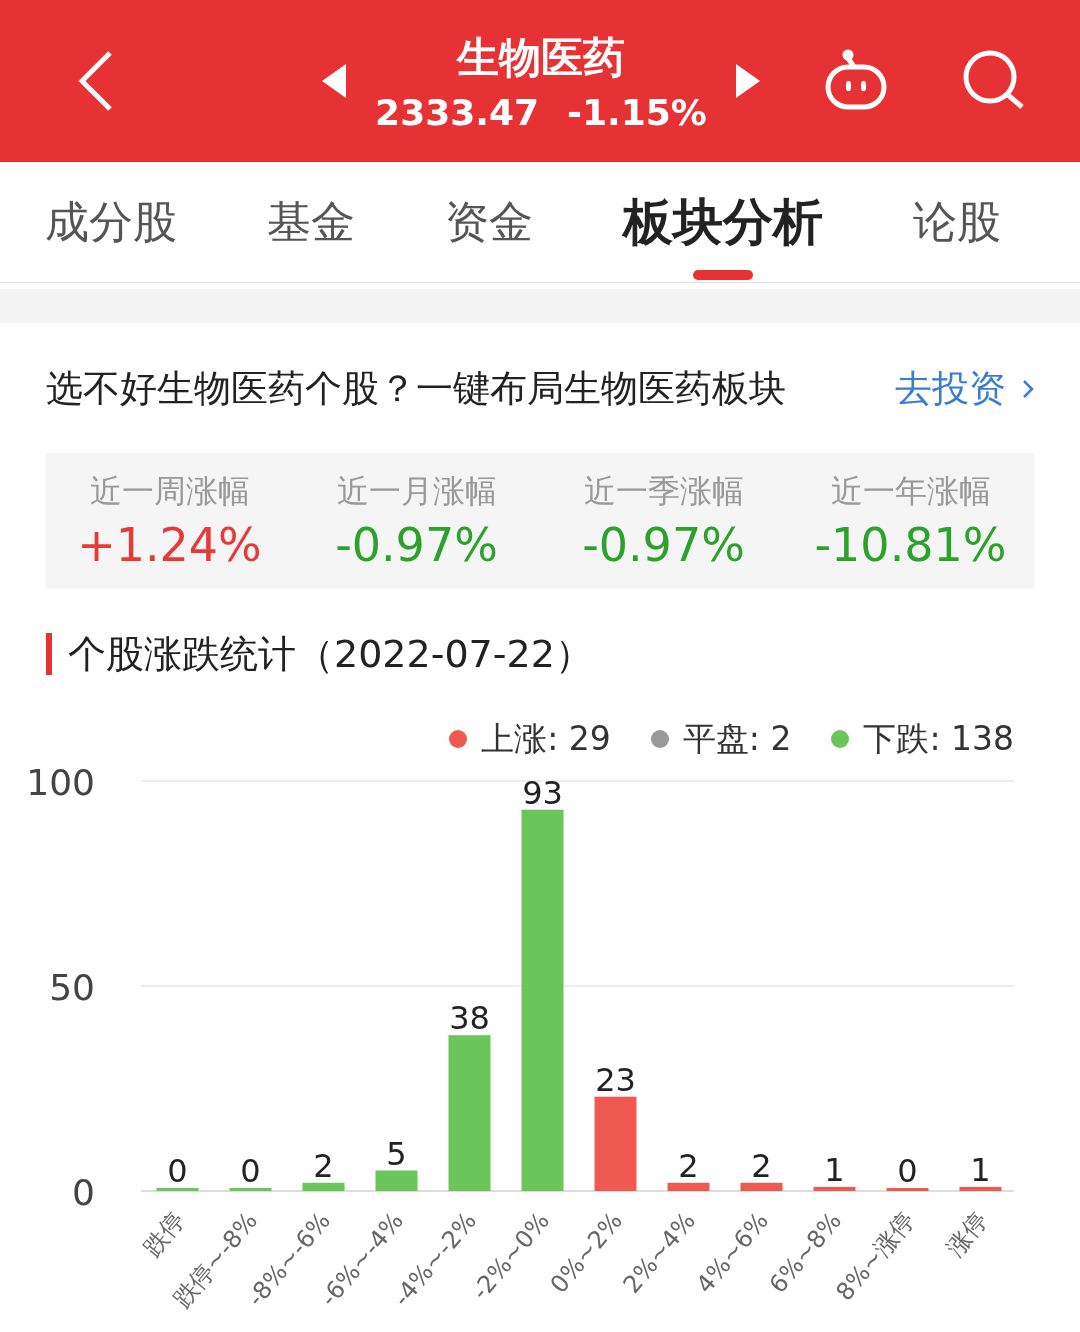 This screenshot has width=1080, height=1332. Describe the element at coordinates (856, 81) in the screenshot. I see `robot-icon` at that location.